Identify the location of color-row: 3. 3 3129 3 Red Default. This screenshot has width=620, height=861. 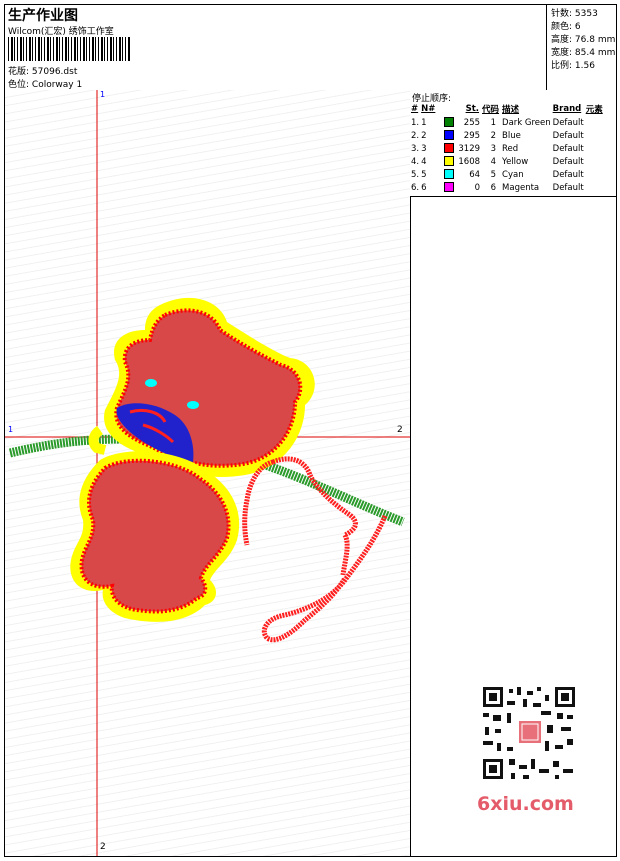
(508, 148).